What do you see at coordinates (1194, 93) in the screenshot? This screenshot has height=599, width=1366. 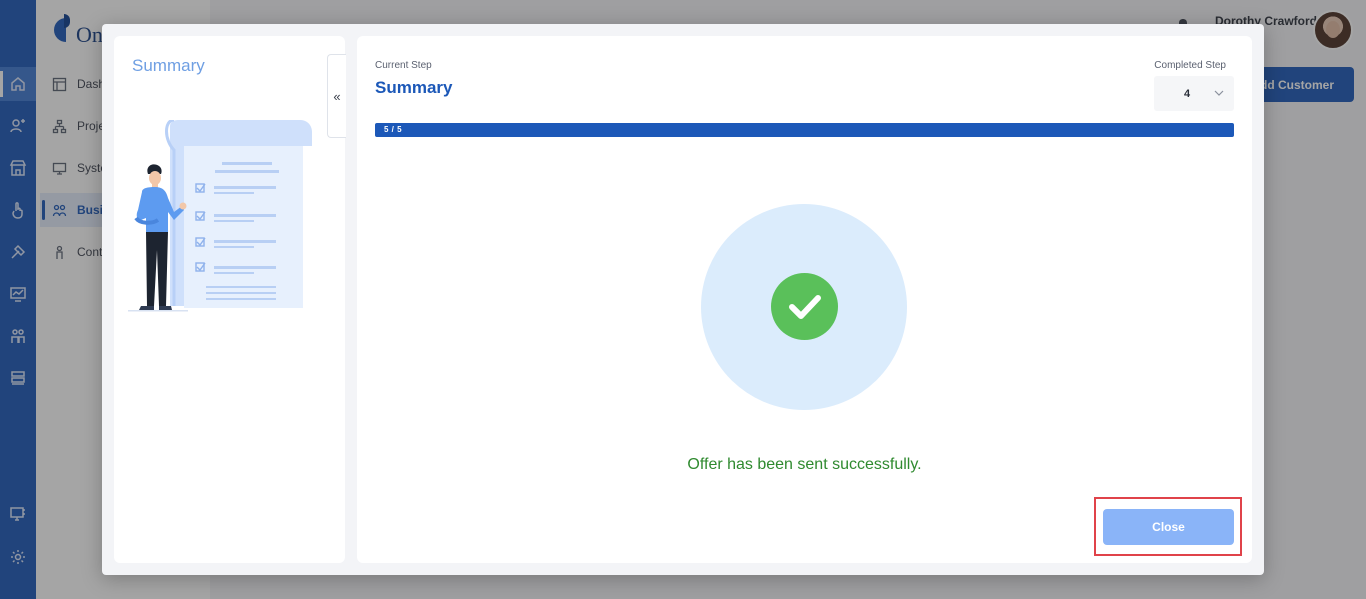 I see `completed-step-select: 4` at bounding box center [1194, 93].